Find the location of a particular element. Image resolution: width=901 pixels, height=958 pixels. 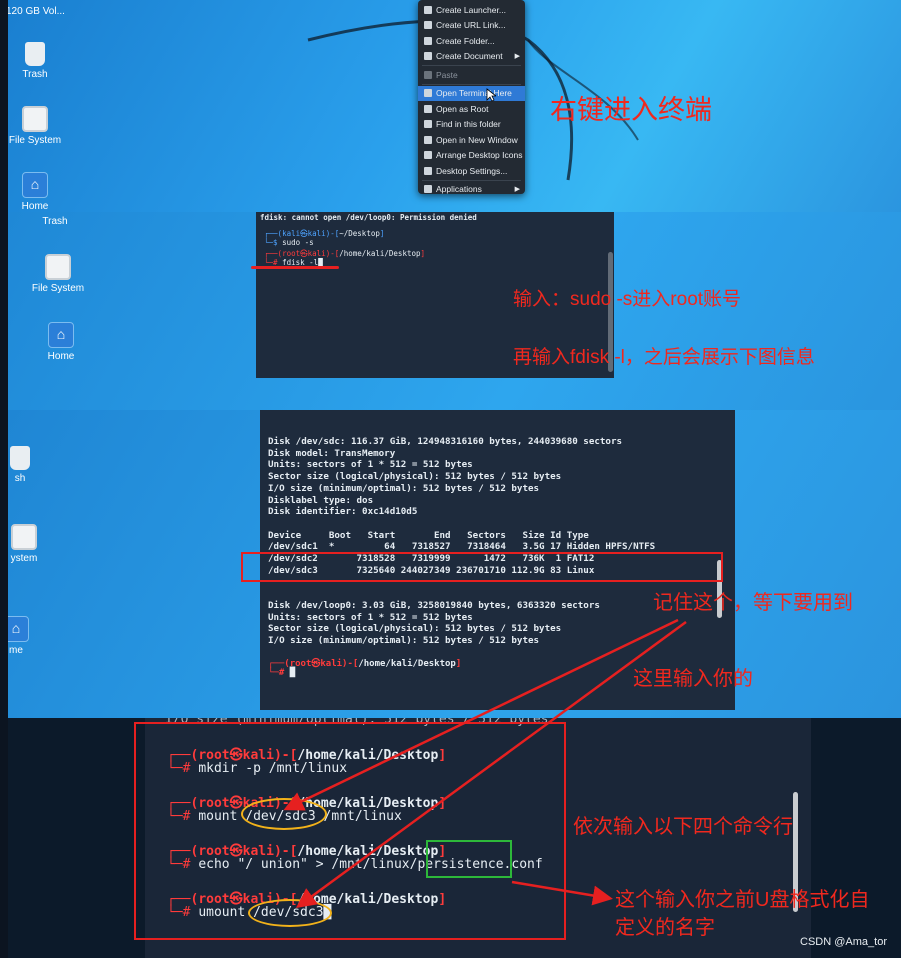

annotation-right-click-terminal: 右键进入终端 is located at coordinates (631, 110).